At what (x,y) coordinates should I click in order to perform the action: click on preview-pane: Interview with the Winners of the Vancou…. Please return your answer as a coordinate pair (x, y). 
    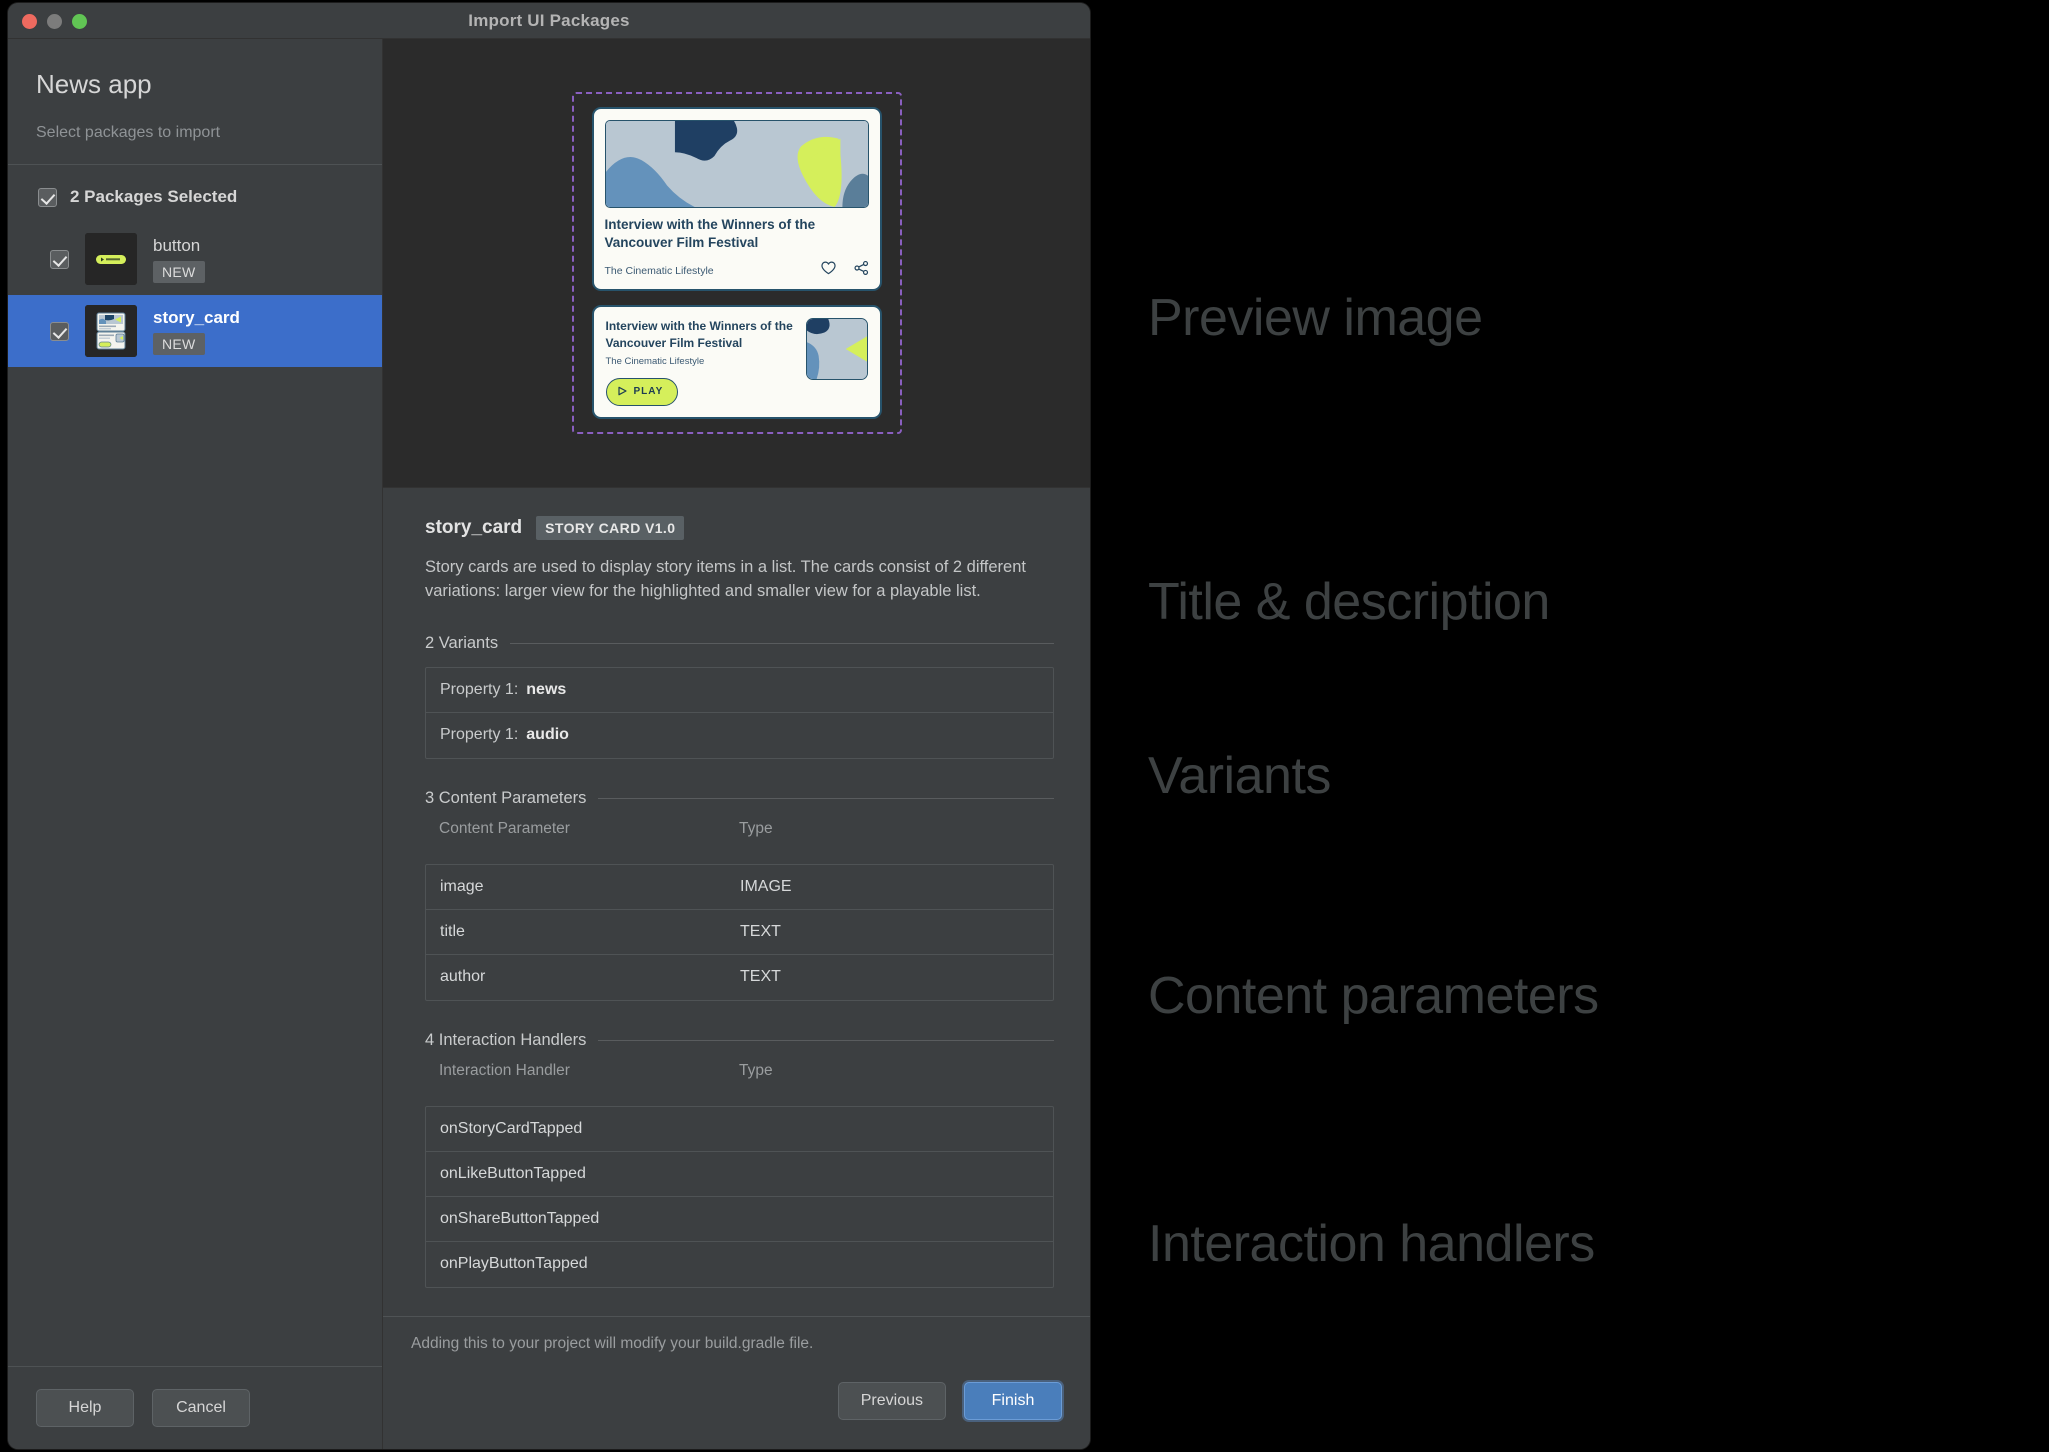
    Looking at the image, I should click on (736, 263).